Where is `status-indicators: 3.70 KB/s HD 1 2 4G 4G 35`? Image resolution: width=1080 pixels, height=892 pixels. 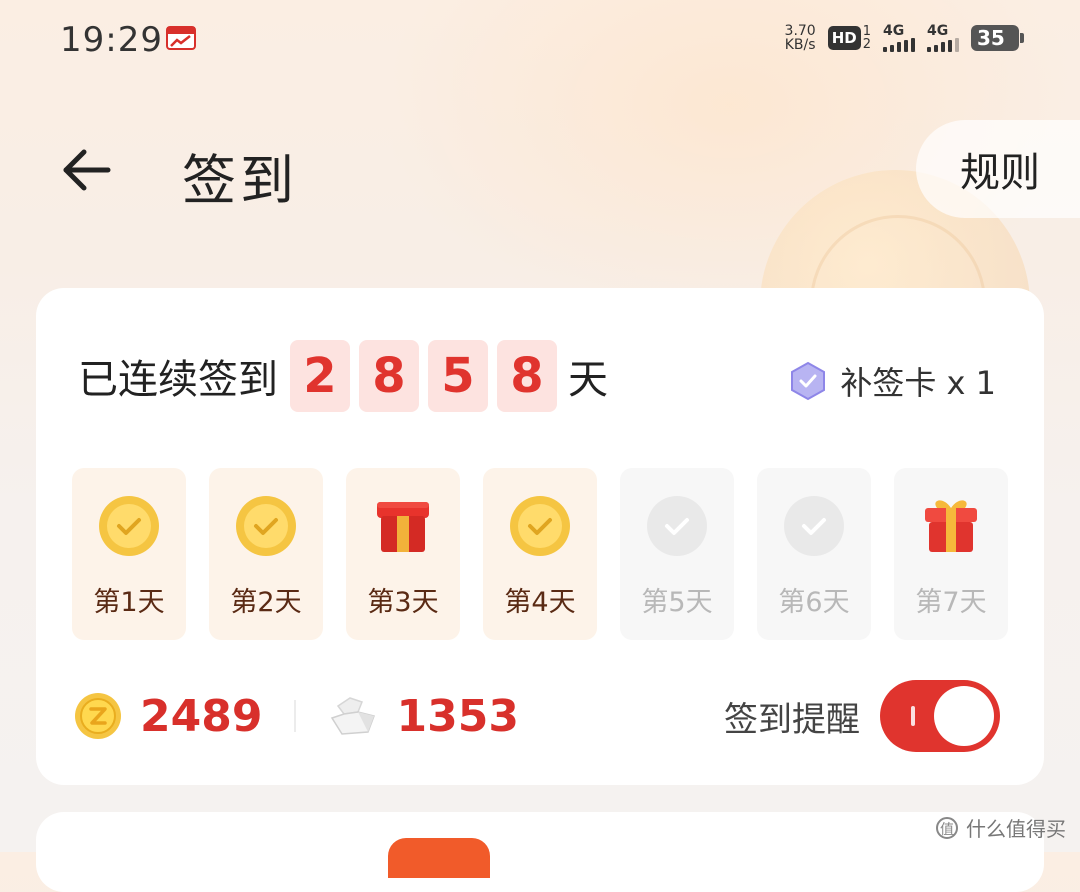 status-indicators: 3.70 KB/s HD 1 2 4G 4G 35 is located at coordinates (904, 38).